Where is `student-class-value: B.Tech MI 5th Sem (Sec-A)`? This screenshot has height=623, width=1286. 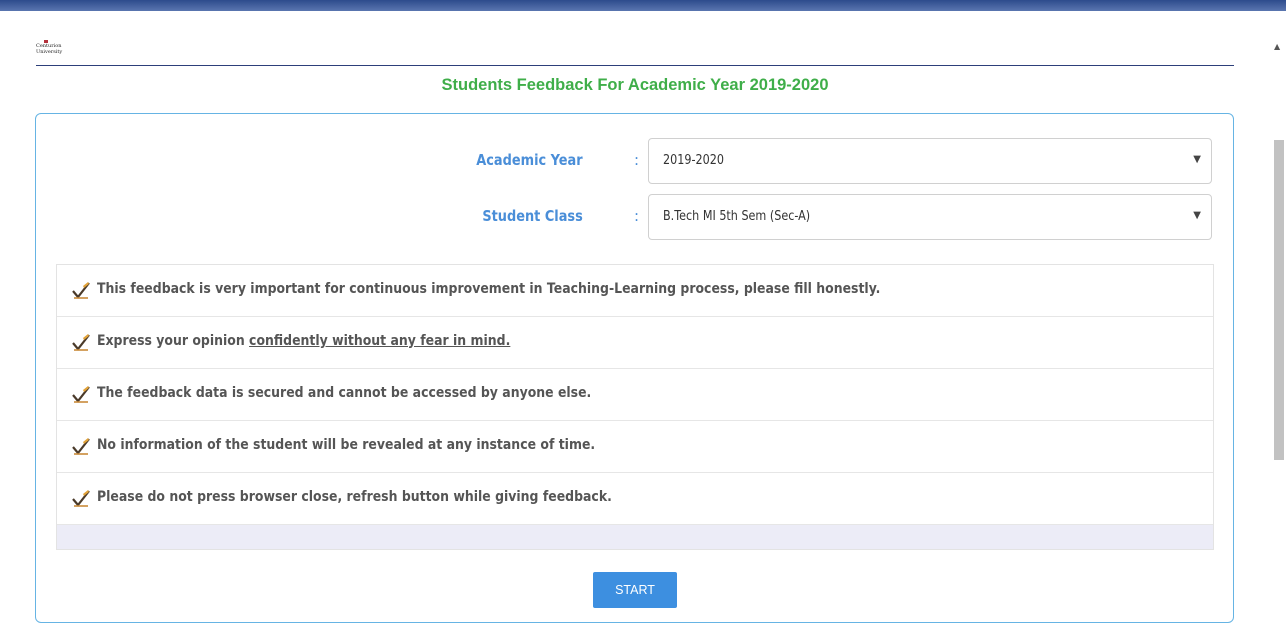 student-class-value: B.Tech MI 5th Sem (Sec-A) is located at coordinates (737, 216).